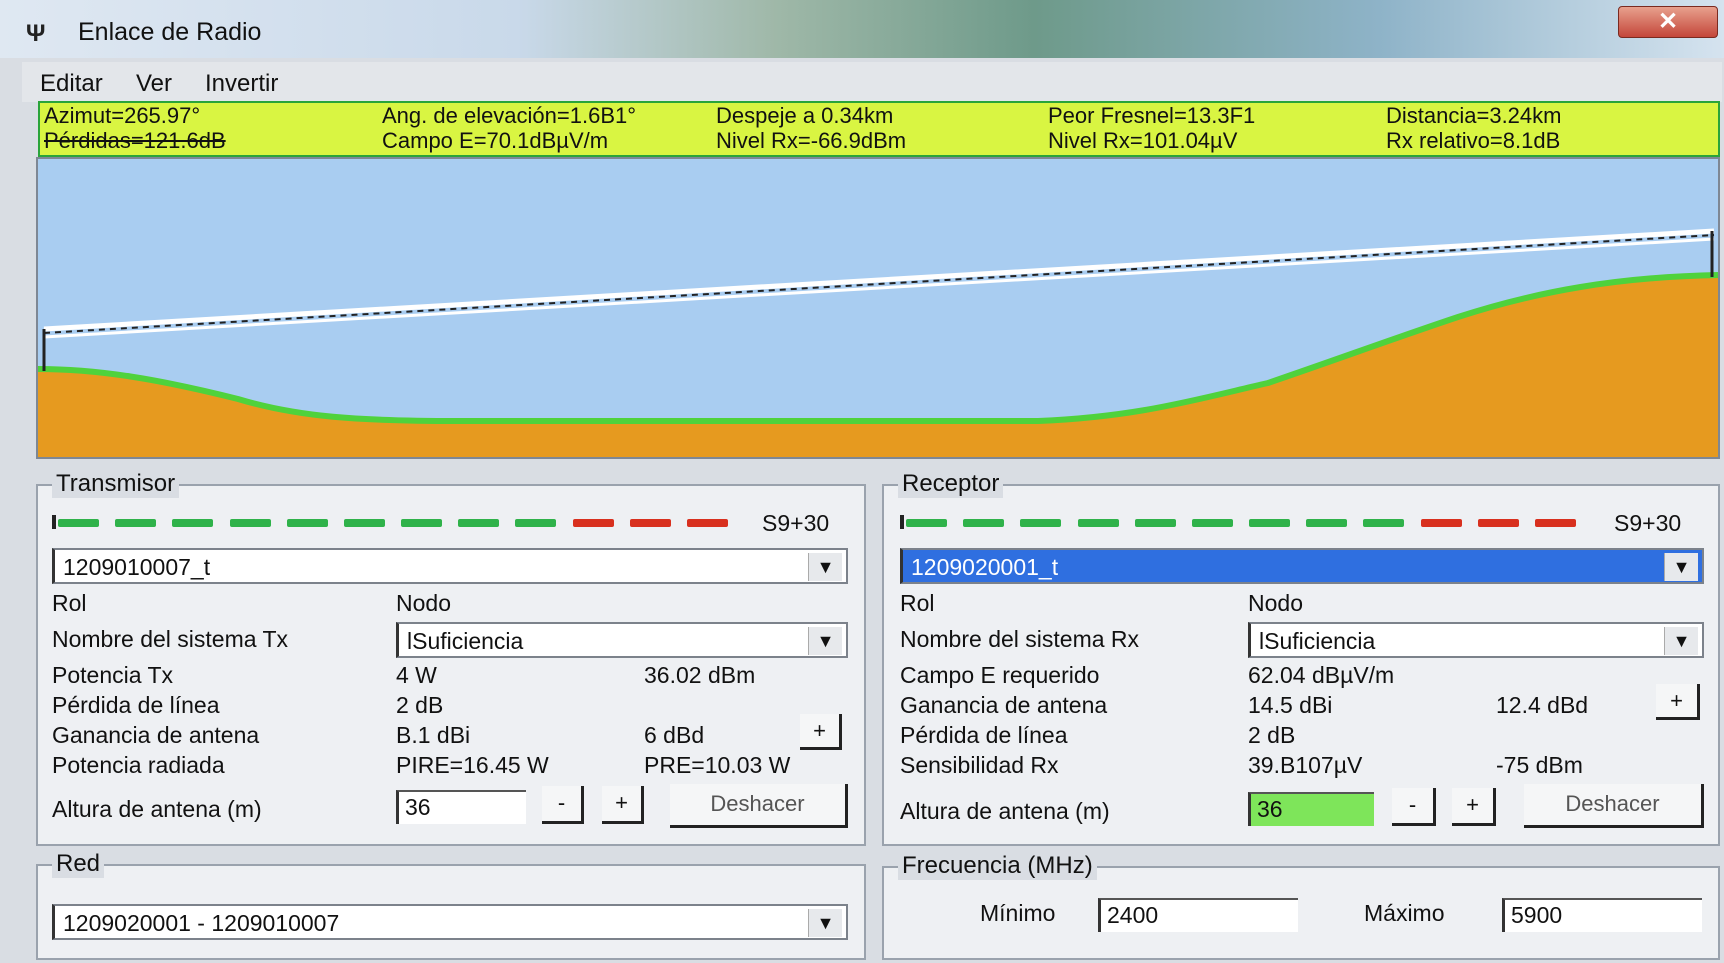  Describe the element at coordinates (170, 32) in the screenshot. I see `window-title: Enlace de Radio` at that location.